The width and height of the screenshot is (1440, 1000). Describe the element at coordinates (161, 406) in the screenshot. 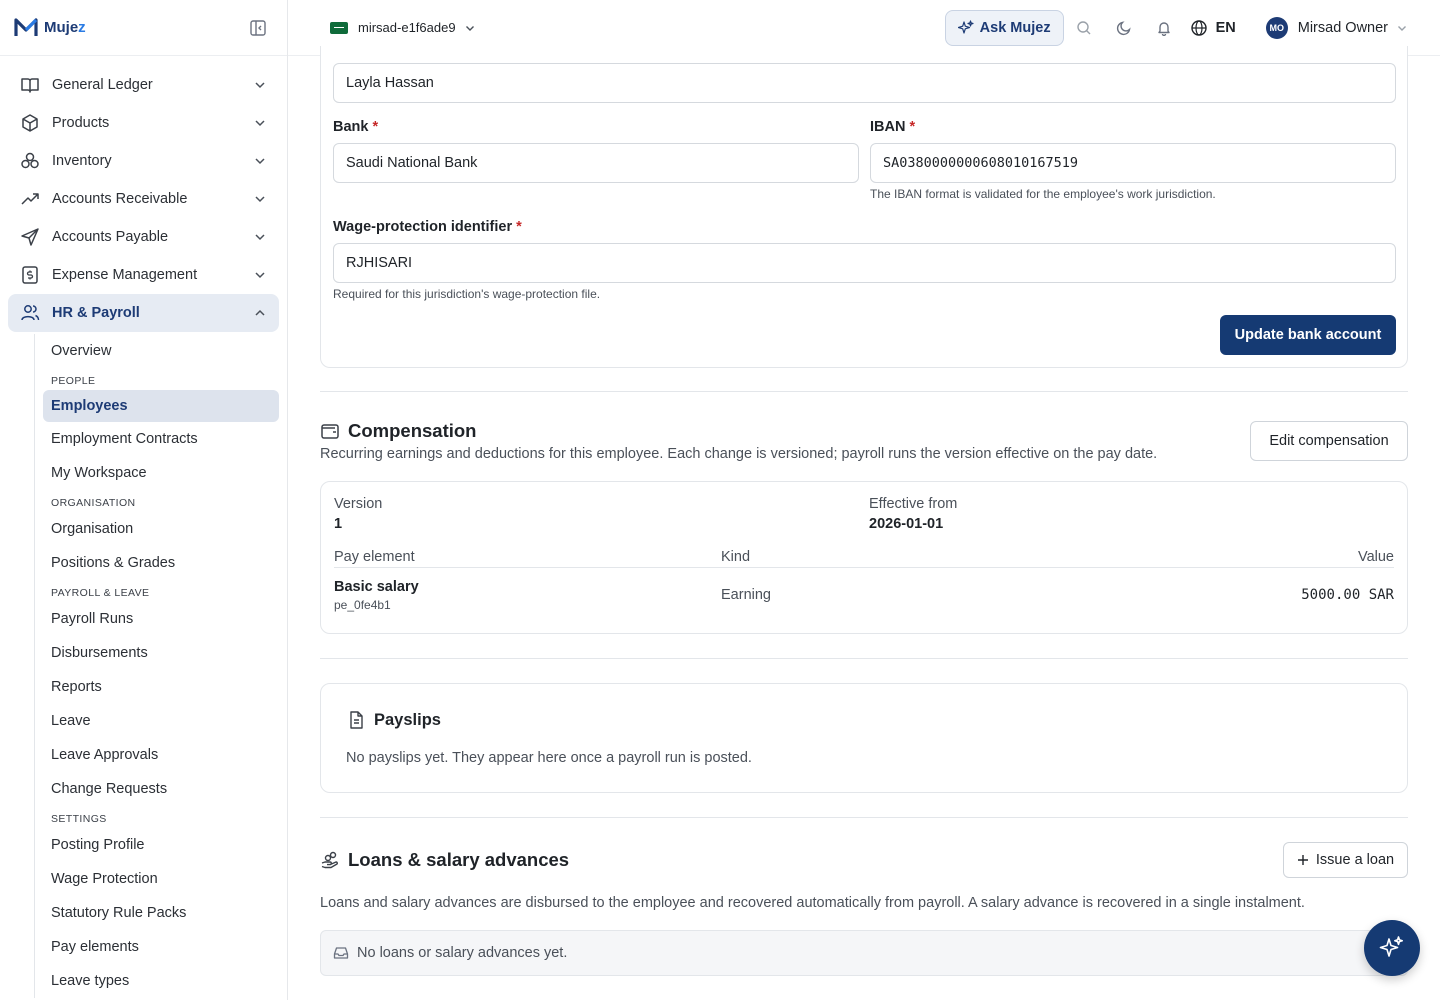

I see `sidebar-item-employees: Employees` at that location.